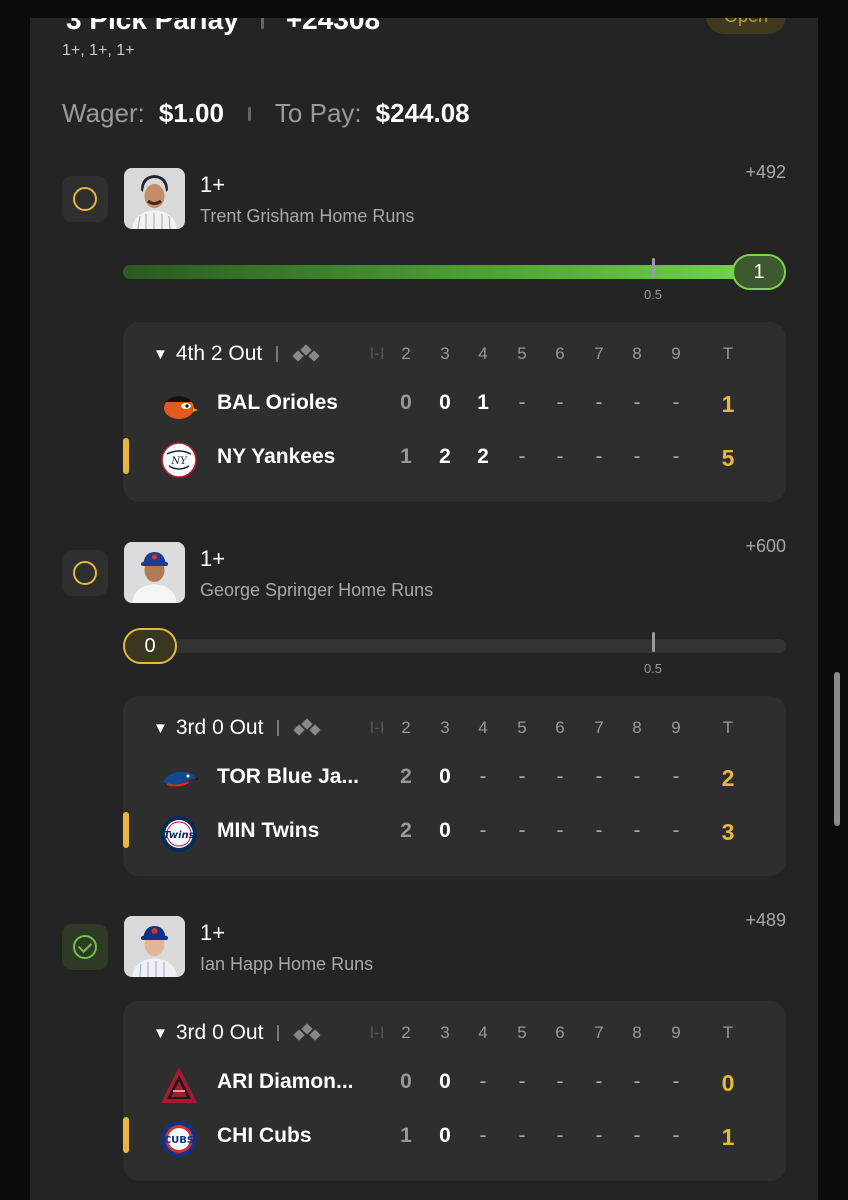 The width and height of the screenshot is (848, 1200). What do you see at coordinates (837, 749) in the screenshot?
I see `scrollbar` at bounding box center [837, 749].